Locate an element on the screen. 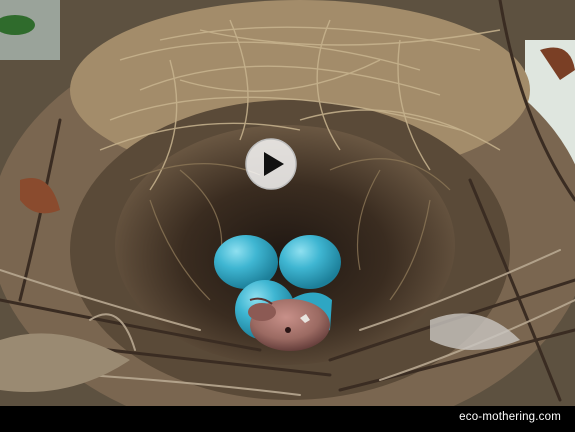 Image resolution: width=575 pixels, height=432 pixels. play-button is located at coordinates (271, 164).